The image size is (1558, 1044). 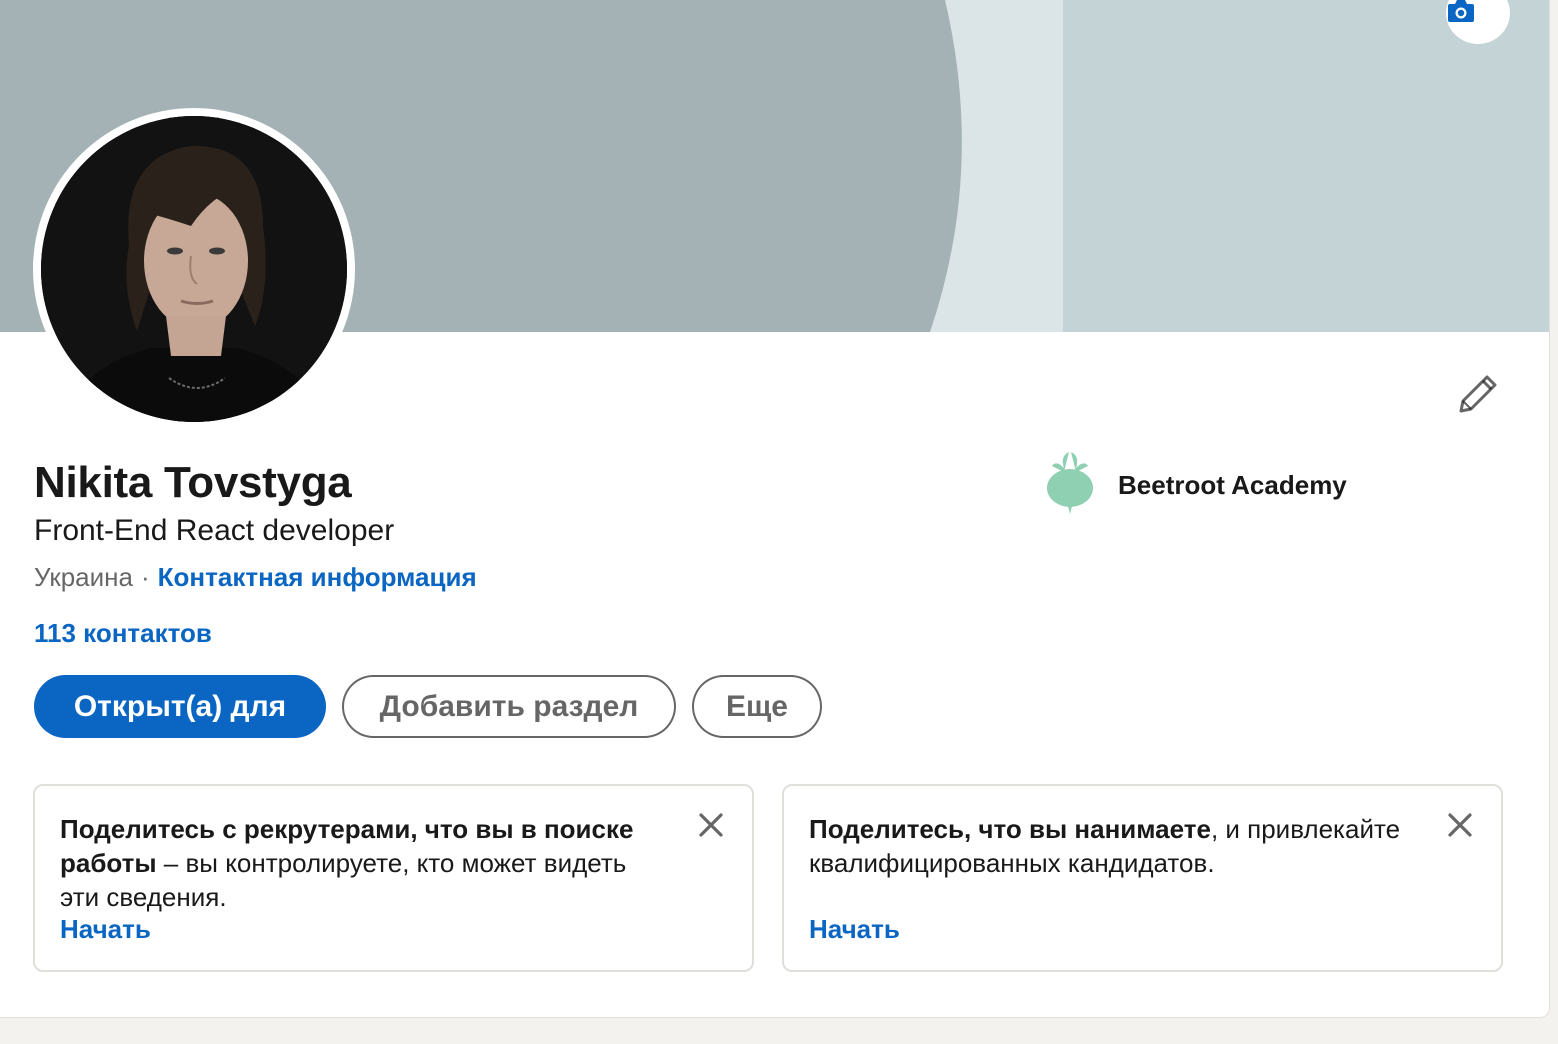 I want to click on organization-name: Beetroot Academy, so click(x=1232, y=485).